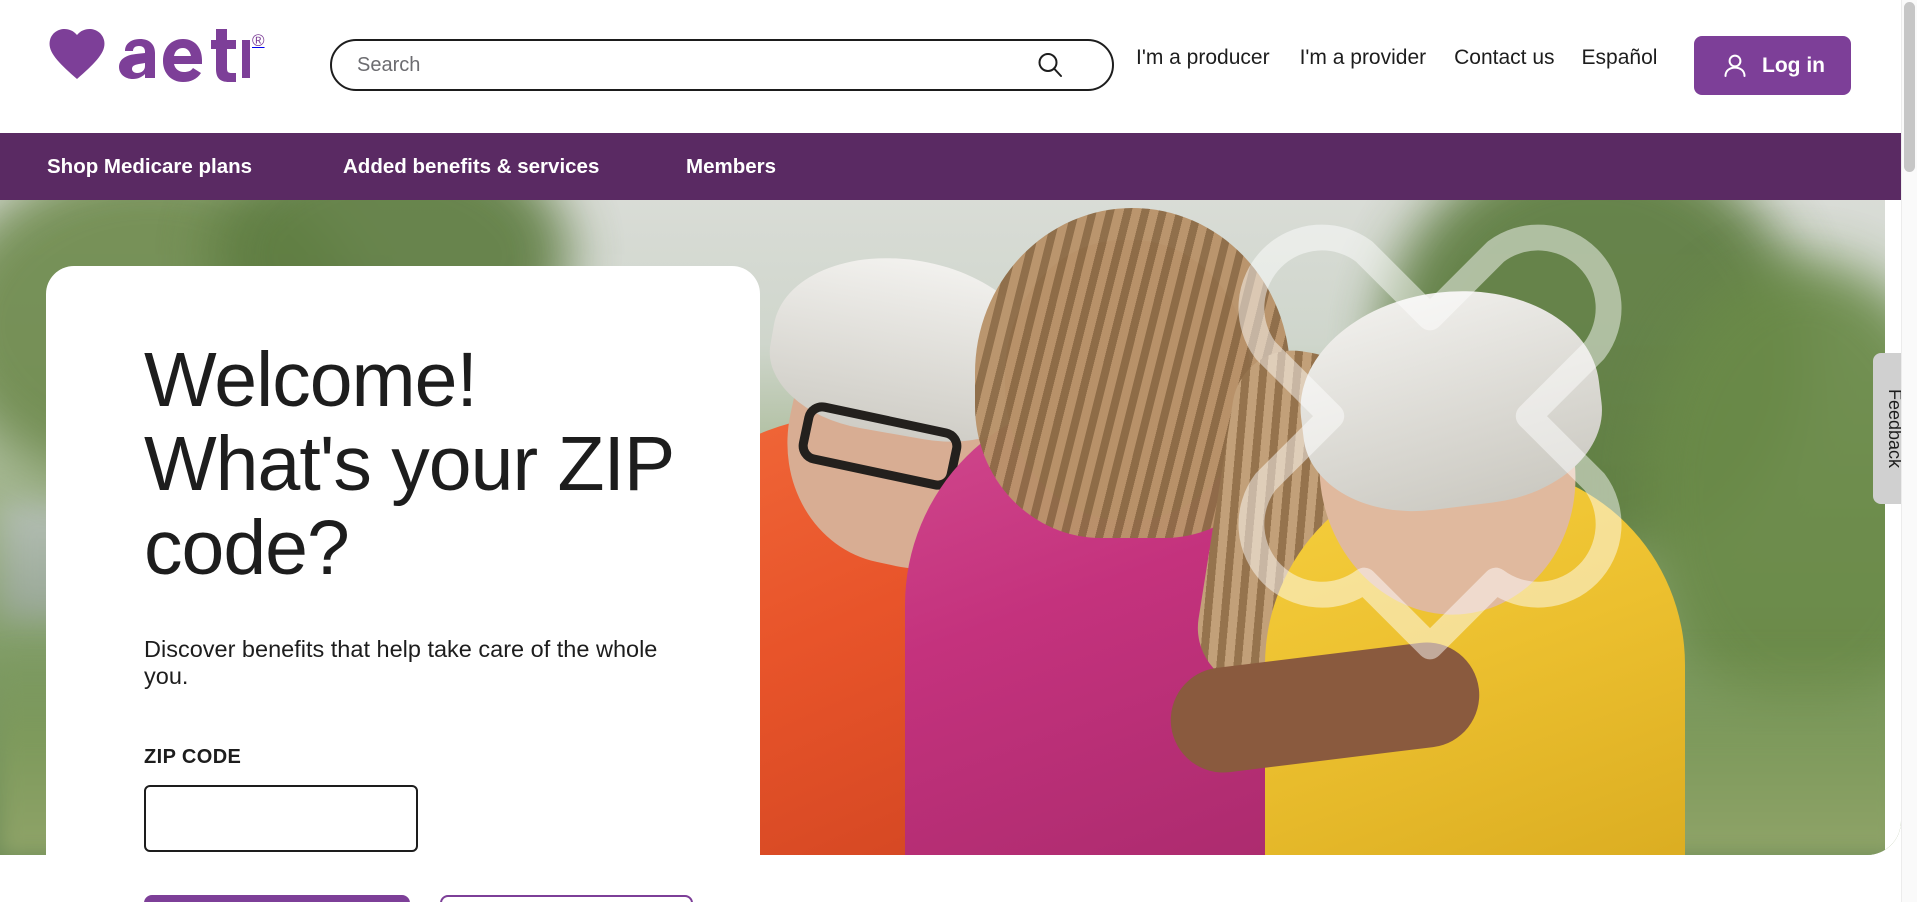 This screenshot has height=902, width=1917. What do you see at coordinates (471, 167) in the screenshot?
I see `nav-item-added-benefits-services: Added benefits & services` at bounding box center [471, 167].